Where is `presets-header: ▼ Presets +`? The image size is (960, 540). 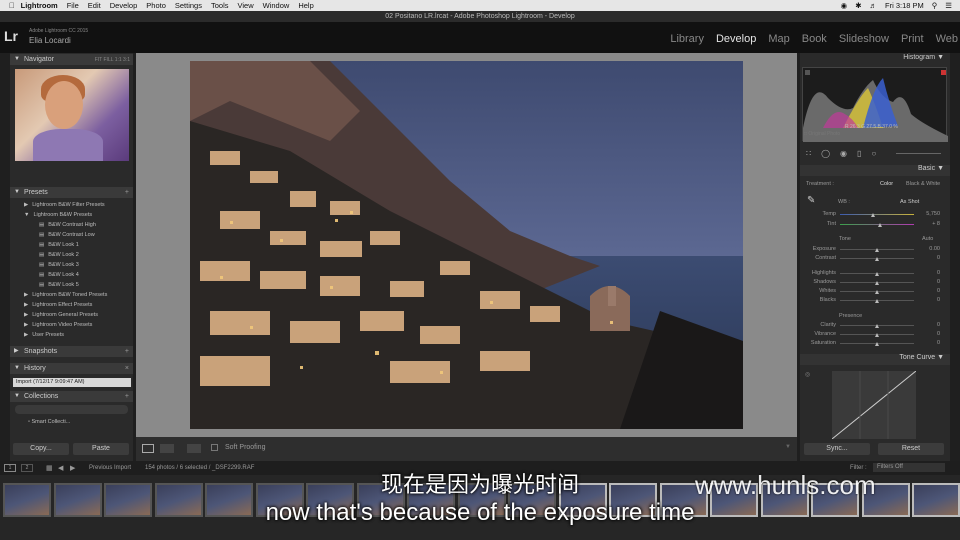
presets-header: ▼ Presets + is located at coordinates (71, 192).